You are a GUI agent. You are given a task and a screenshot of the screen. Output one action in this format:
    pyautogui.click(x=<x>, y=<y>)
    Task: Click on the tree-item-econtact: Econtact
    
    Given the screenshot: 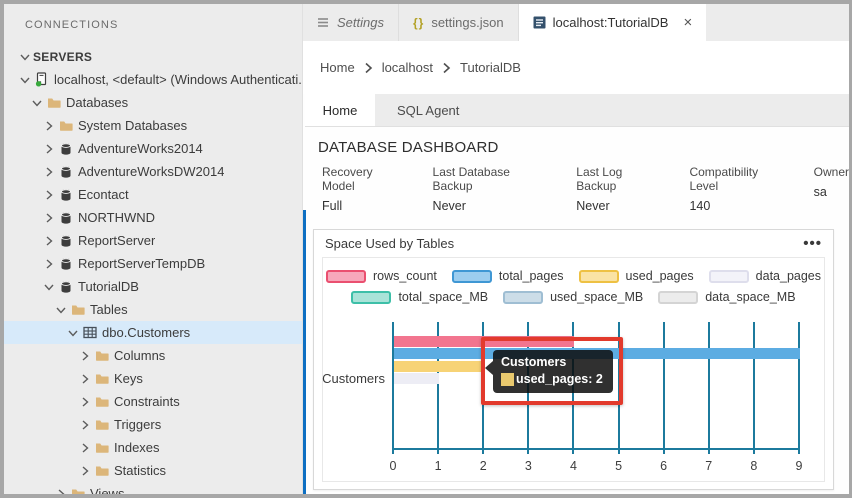 What is the action you would take?
    pyautogui.click(x=153, y=194)
    